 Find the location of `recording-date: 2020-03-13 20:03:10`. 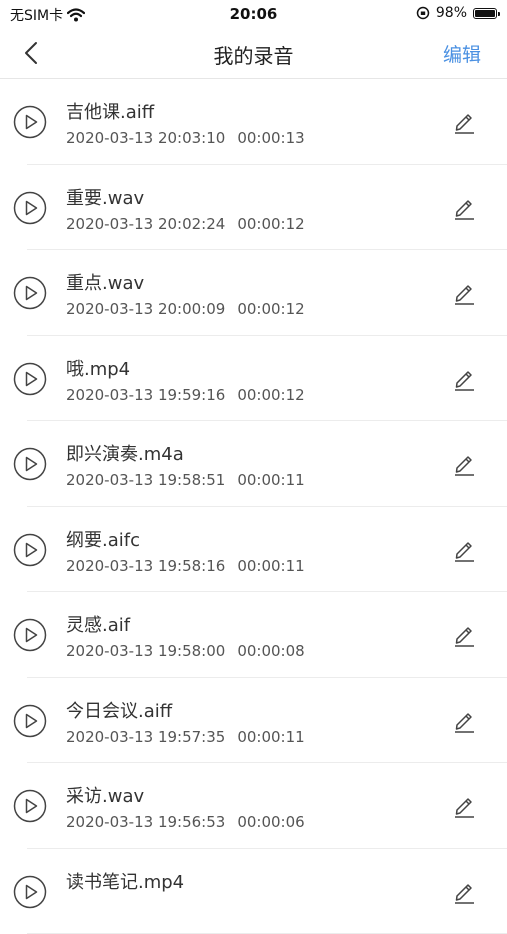

recording-date: 2020-03-13 20:03:10 is located at coordinates (145, 138).